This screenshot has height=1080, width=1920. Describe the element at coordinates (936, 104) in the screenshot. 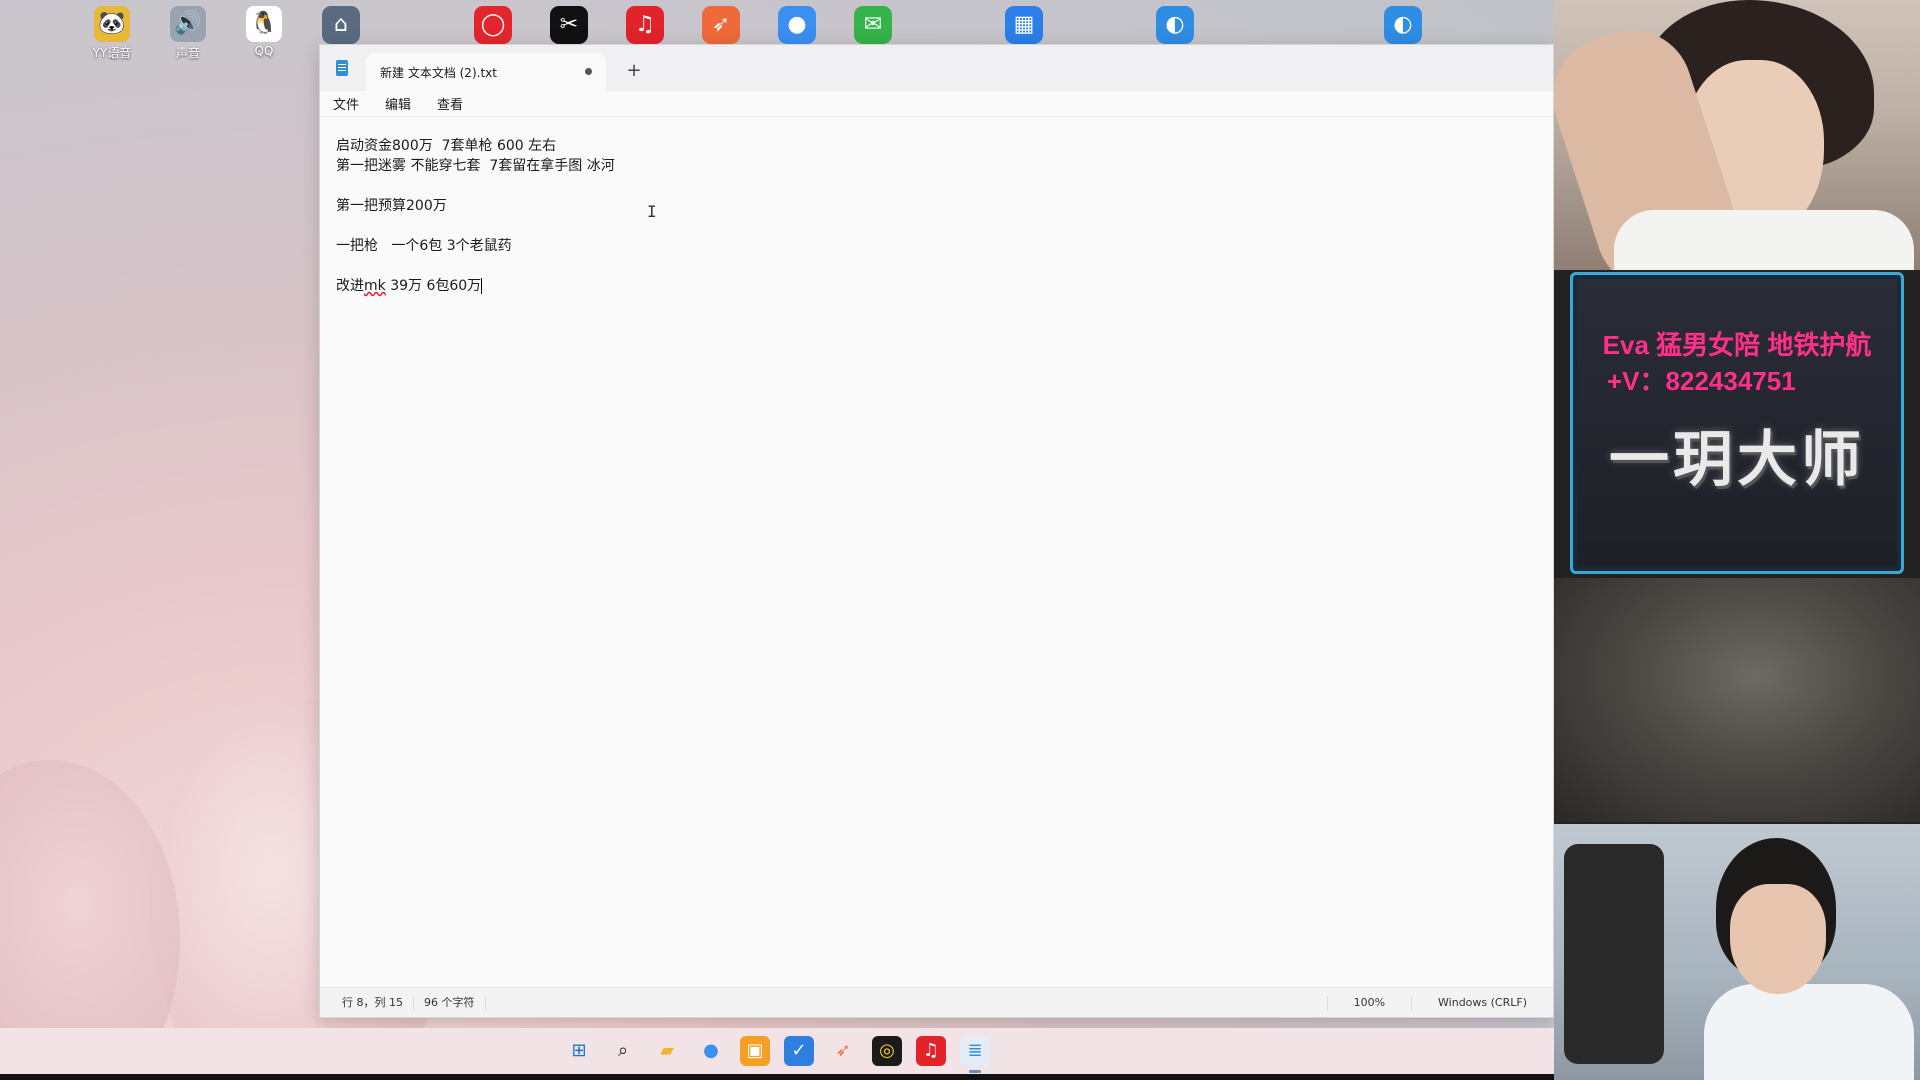

I see `menu-bar: 文件 编辑 查看` at that location.